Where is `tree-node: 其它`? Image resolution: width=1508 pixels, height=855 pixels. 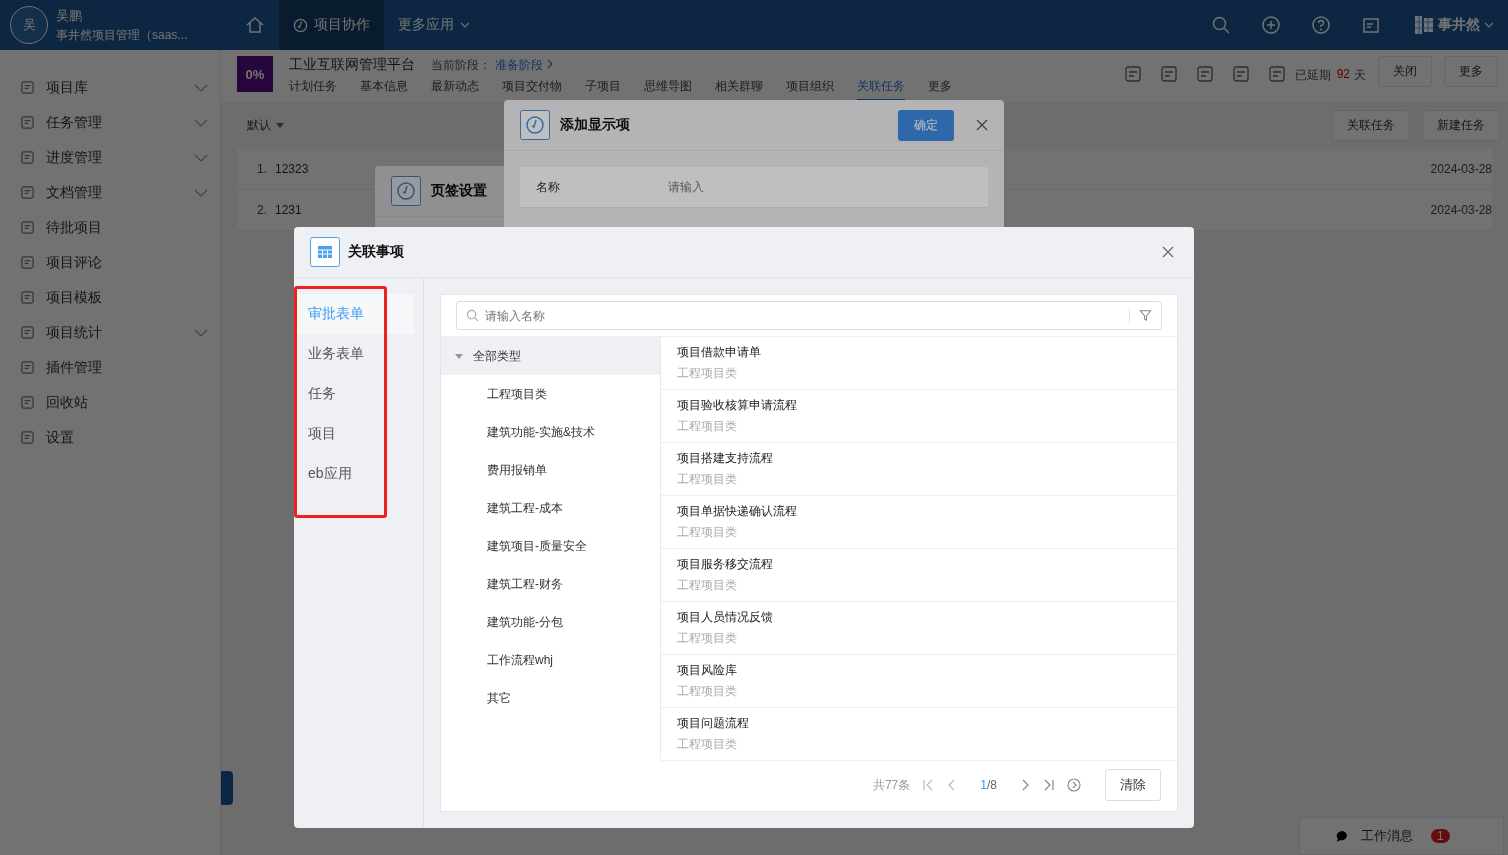
tree-node: 其它 is located at coordinates (550, 698).